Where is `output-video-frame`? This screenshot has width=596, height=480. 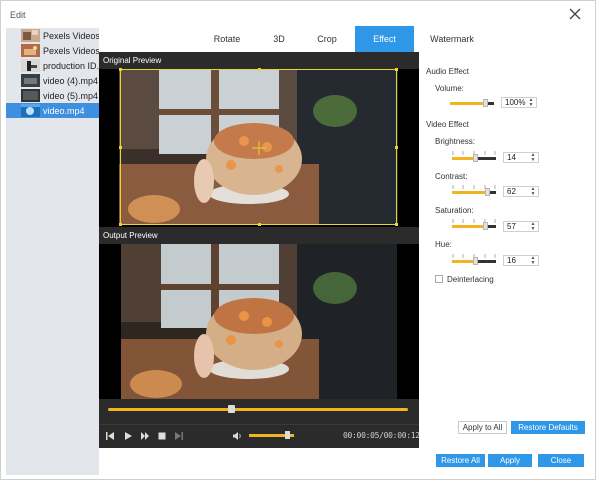 output-video-frame is located at coordinates (259, 321).